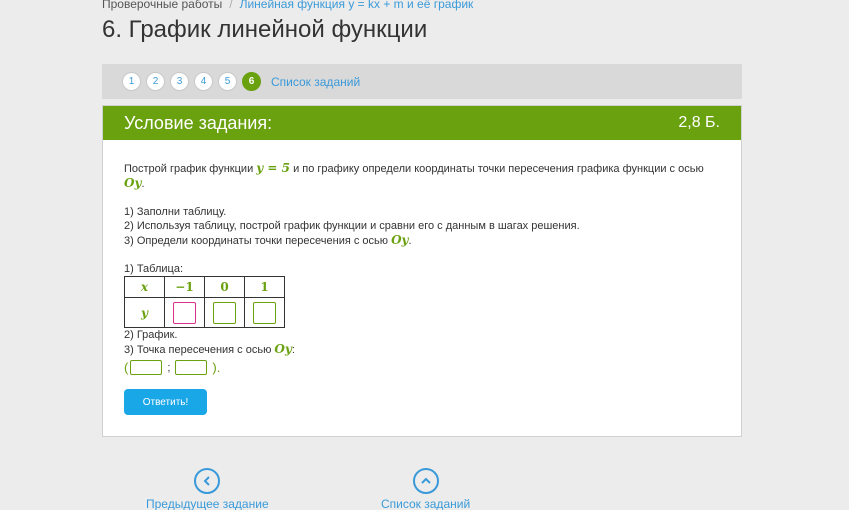  Describe the element at coordinates (422, 123) in the screenshot. I see `panel-header: Условие задания: 2,8 Б.` at that location.